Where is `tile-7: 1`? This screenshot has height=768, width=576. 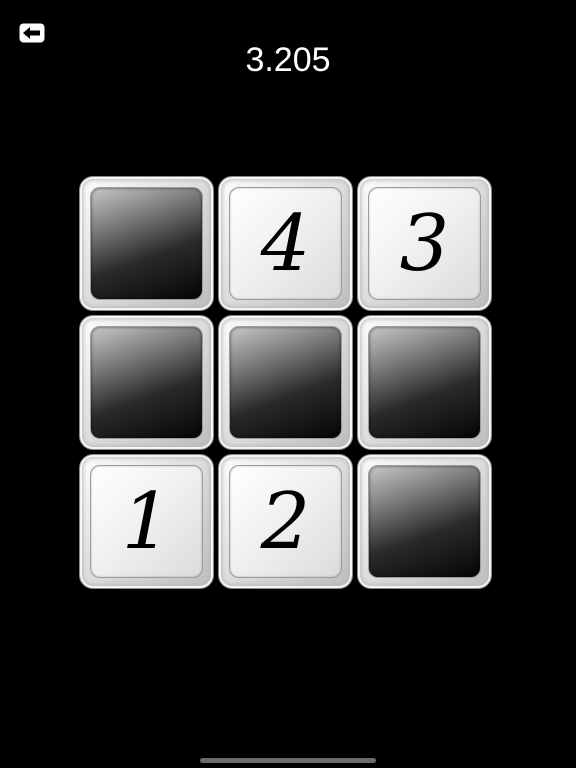
tile-7: 1 is located at coordinates (146, 521).